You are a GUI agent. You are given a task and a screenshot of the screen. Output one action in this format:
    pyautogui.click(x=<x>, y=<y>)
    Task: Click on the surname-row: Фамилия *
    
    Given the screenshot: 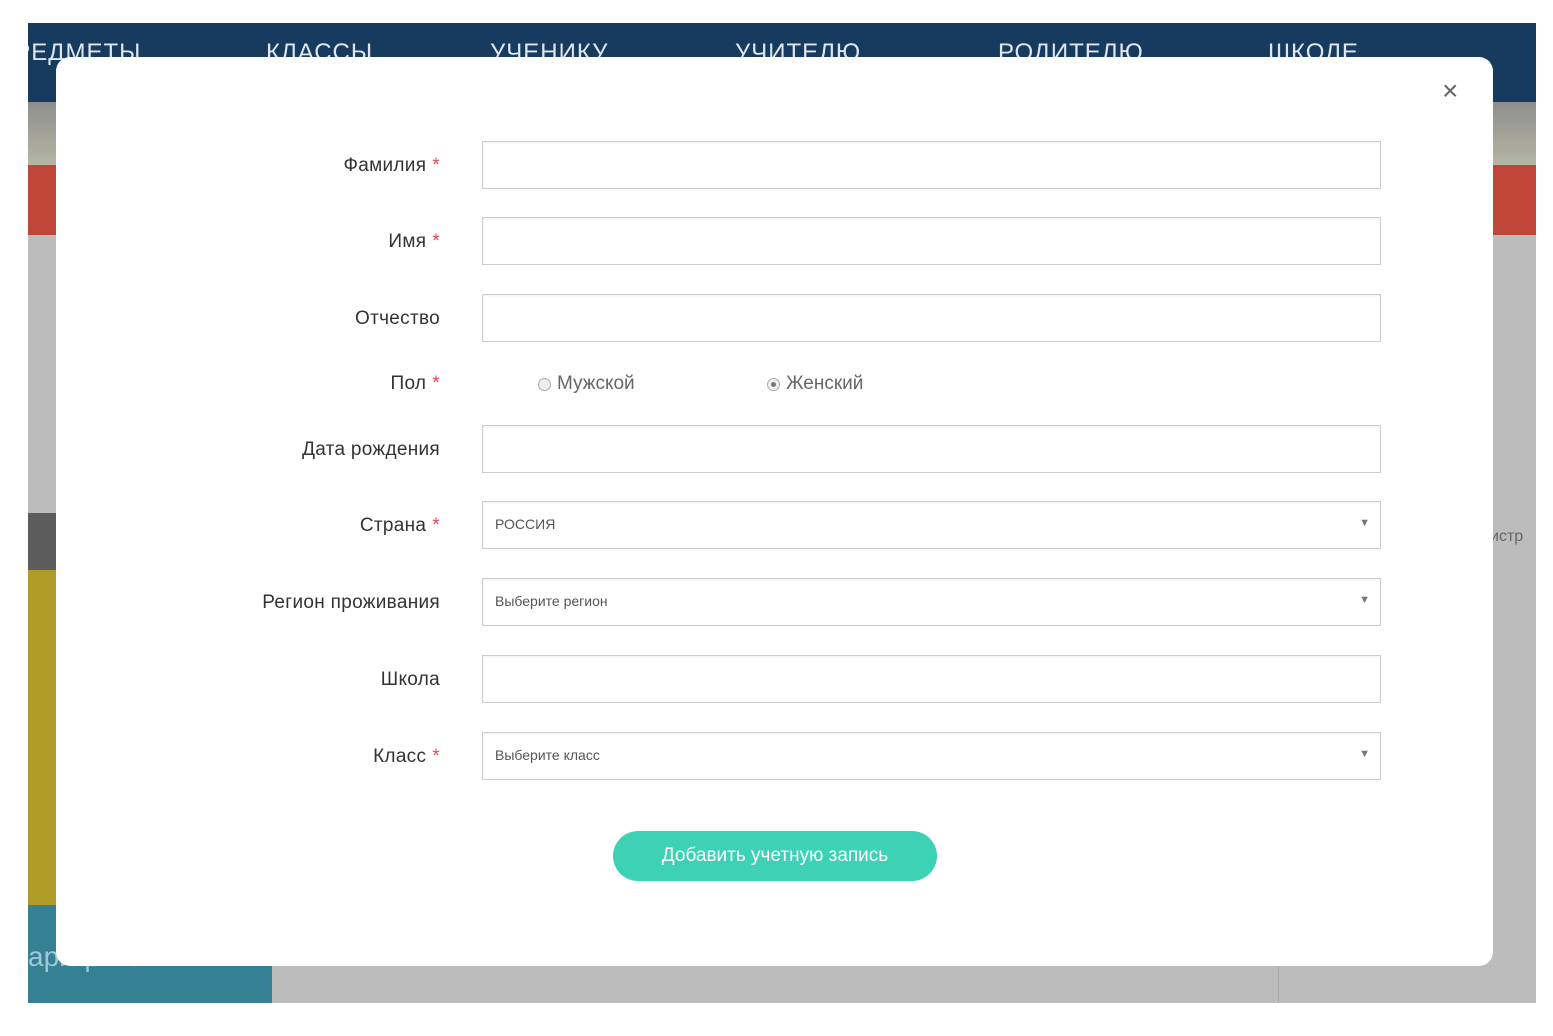 What is the action you would take?
    pyautogui.click(x=774, y=166)
    